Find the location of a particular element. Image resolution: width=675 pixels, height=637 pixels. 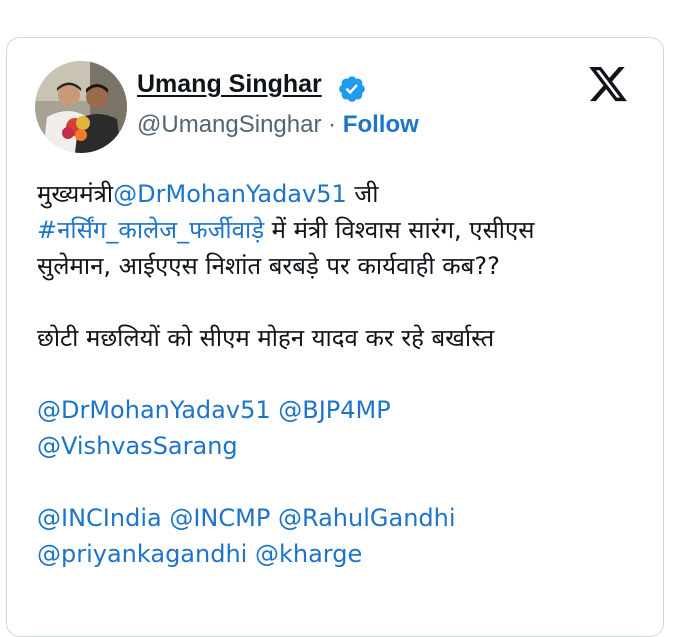

x-logo-icon is located at coordinates (608, 84).